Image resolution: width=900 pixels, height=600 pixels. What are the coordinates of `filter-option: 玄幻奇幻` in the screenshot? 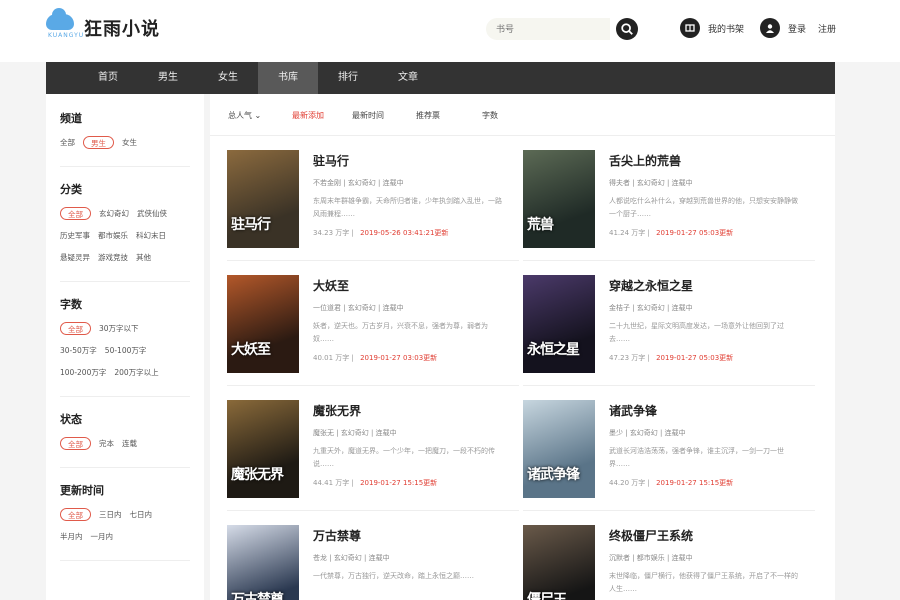 It's located at (114, 213).